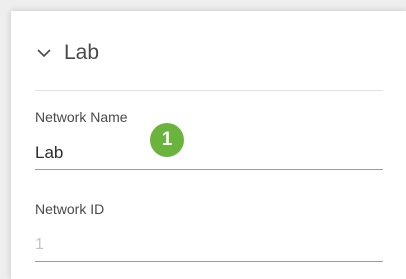 The width and height of the screenshot is (406, 279). What do you see at coordinates (167, 140) in the screenshot?
I see `step-number-badge: 1` at bounding box center [167, 140].